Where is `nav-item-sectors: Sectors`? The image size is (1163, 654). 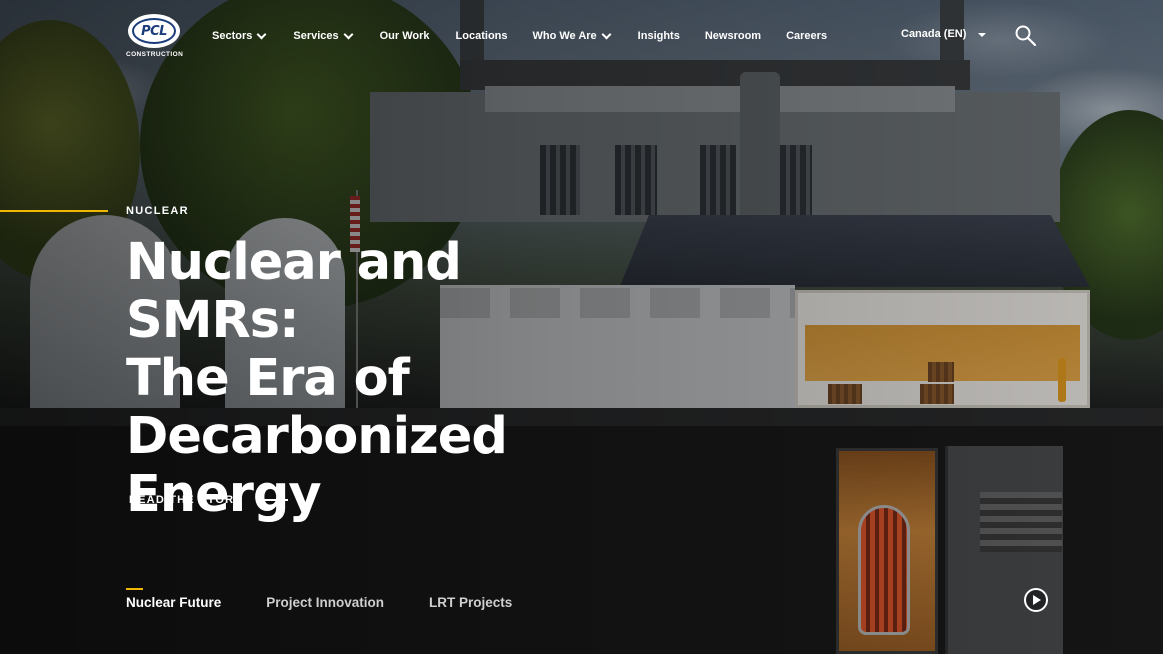
nav-item-sectors: Sectors is located at coordinates (239, 35).